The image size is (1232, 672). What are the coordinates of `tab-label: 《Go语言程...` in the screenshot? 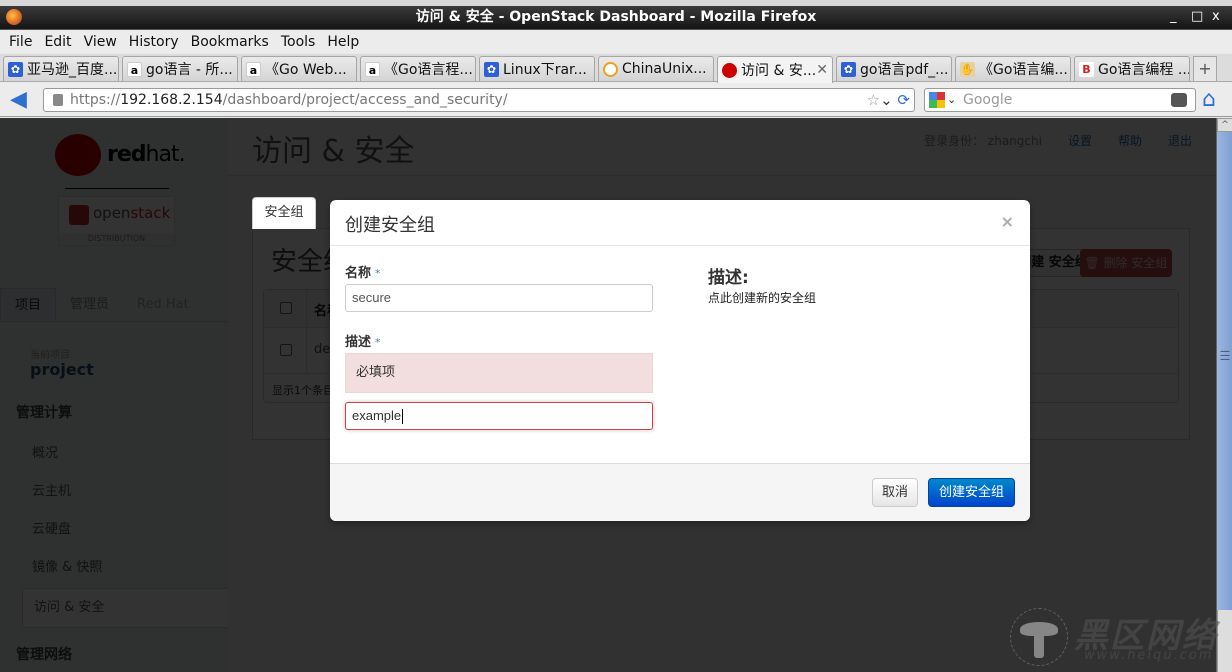 It's located at (428, 70).